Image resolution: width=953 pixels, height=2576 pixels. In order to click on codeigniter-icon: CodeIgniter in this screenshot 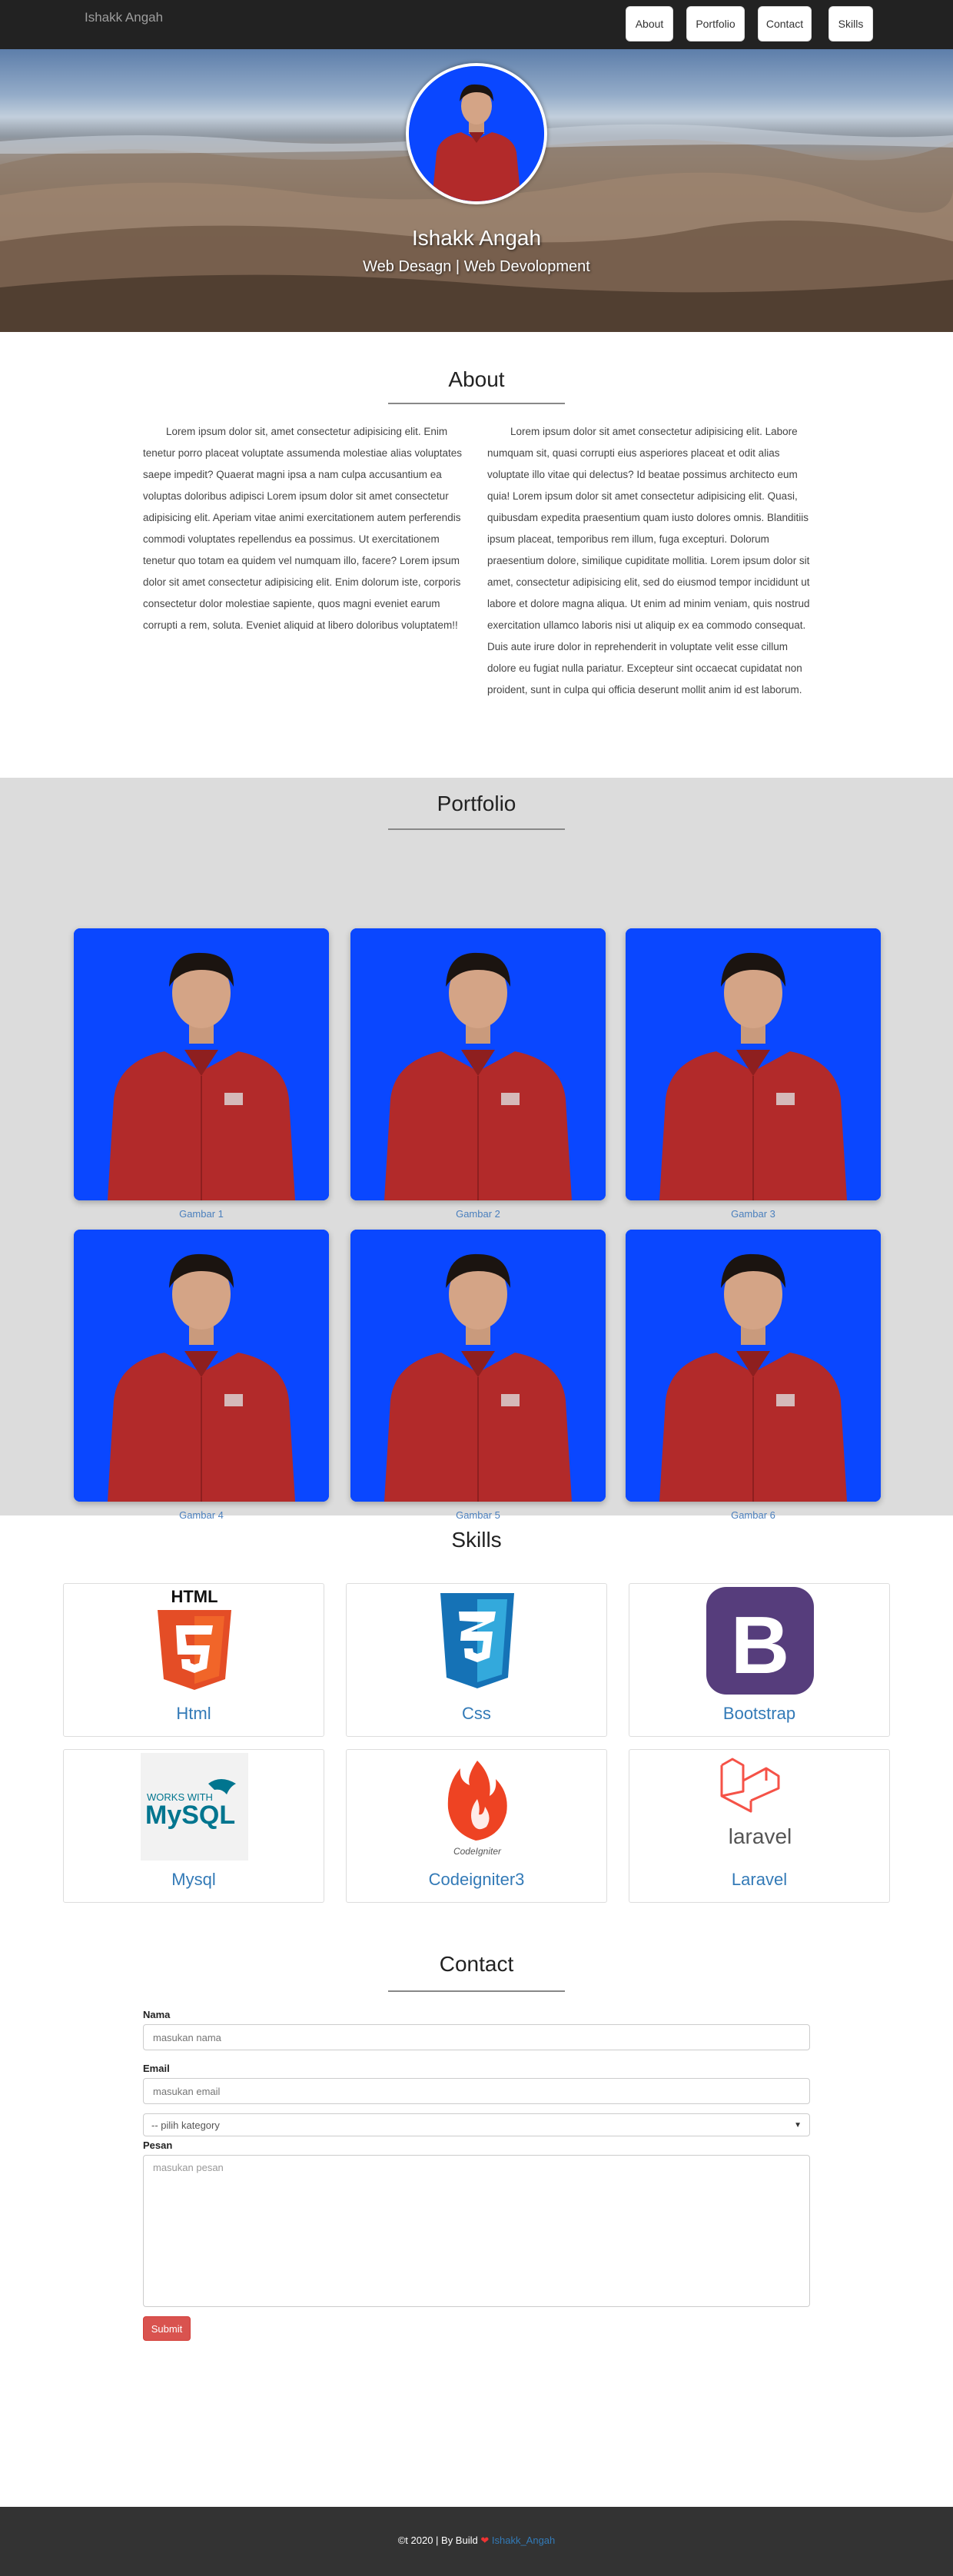, I will do `click(477, 1809)`.